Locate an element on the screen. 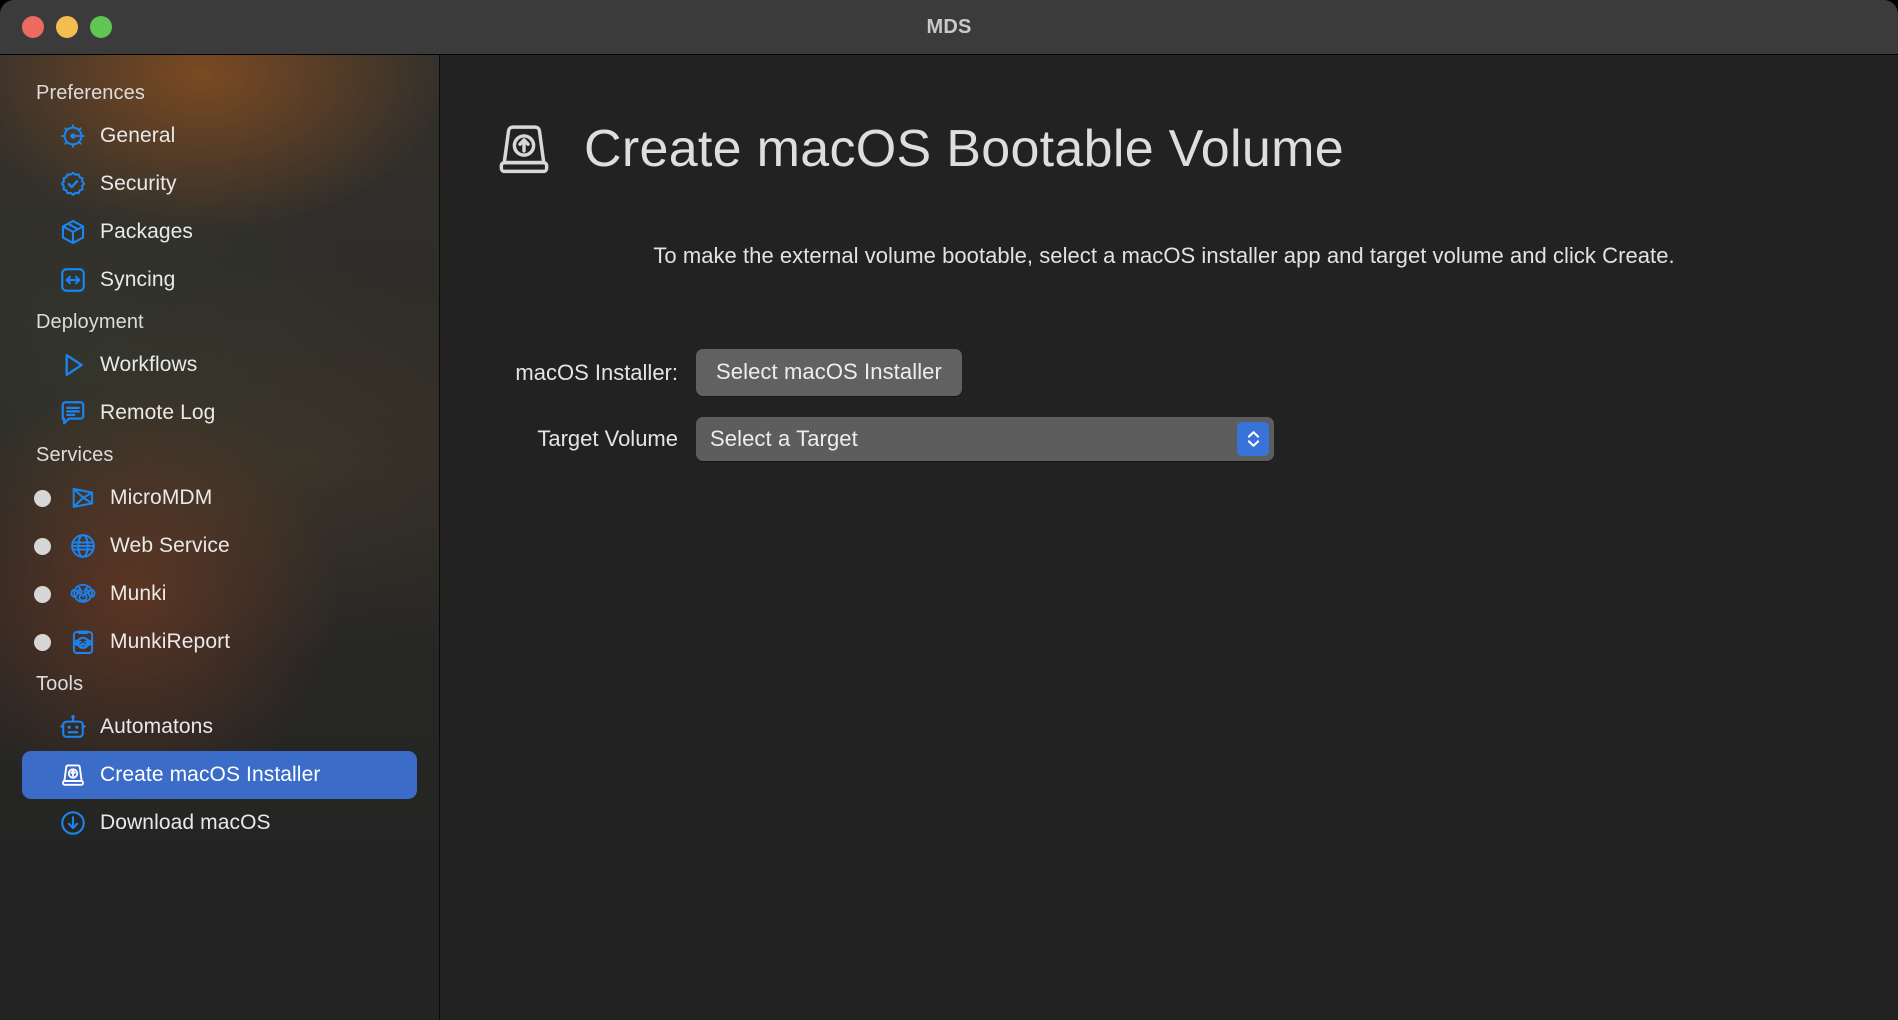 This screenshot has width=1898, height=1020. micromdm-icon is located at coordinates (83, 498).